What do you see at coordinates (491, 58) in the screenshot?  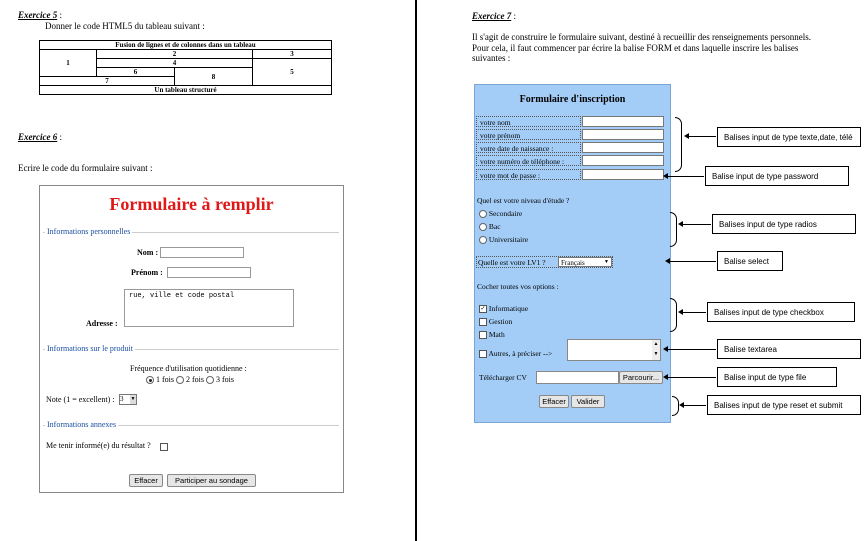 I see `ex7-para3: suivantes :` at bounding box center [491, 58].